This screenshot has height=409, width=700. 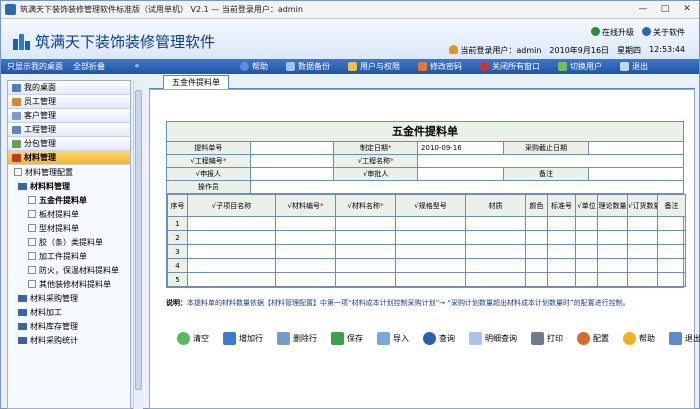 What do you see at coordinates (138, 240) in the screenshot?
I see `scrollbar-thumb` at bounding box center [138, 240].